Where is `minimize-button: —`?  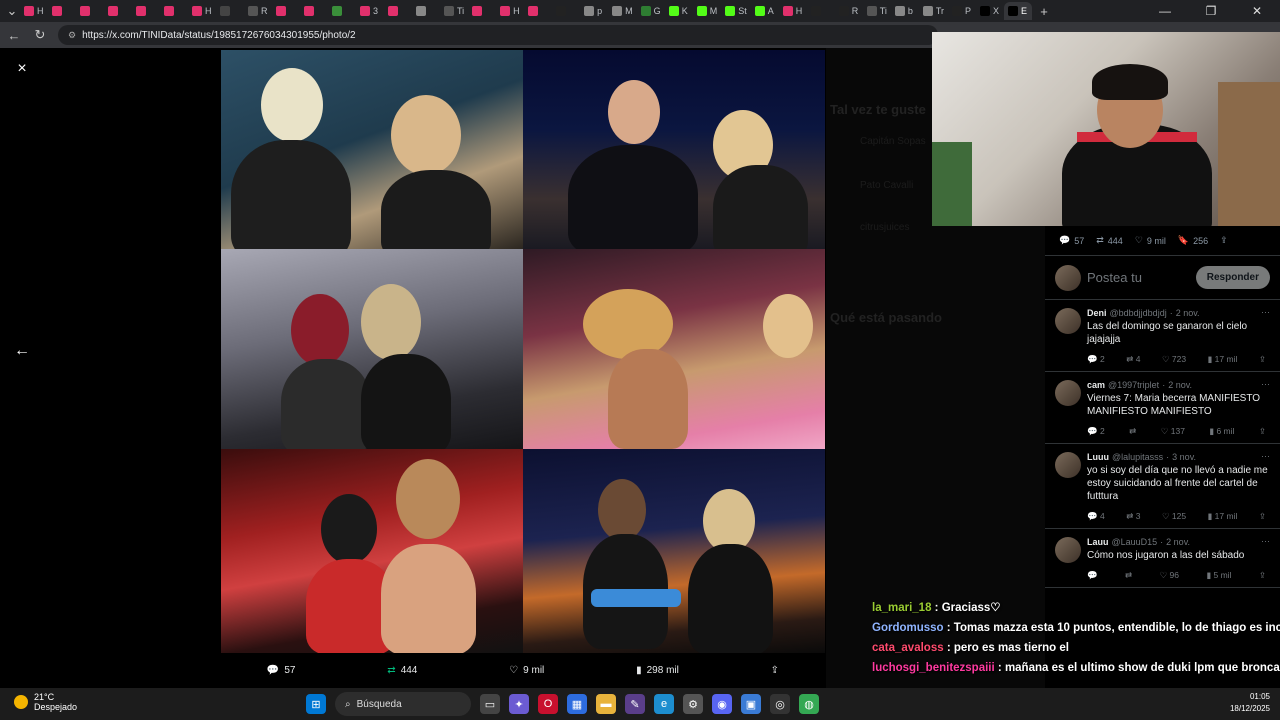 minimize-button: — is located at coordinates (1165, 11).